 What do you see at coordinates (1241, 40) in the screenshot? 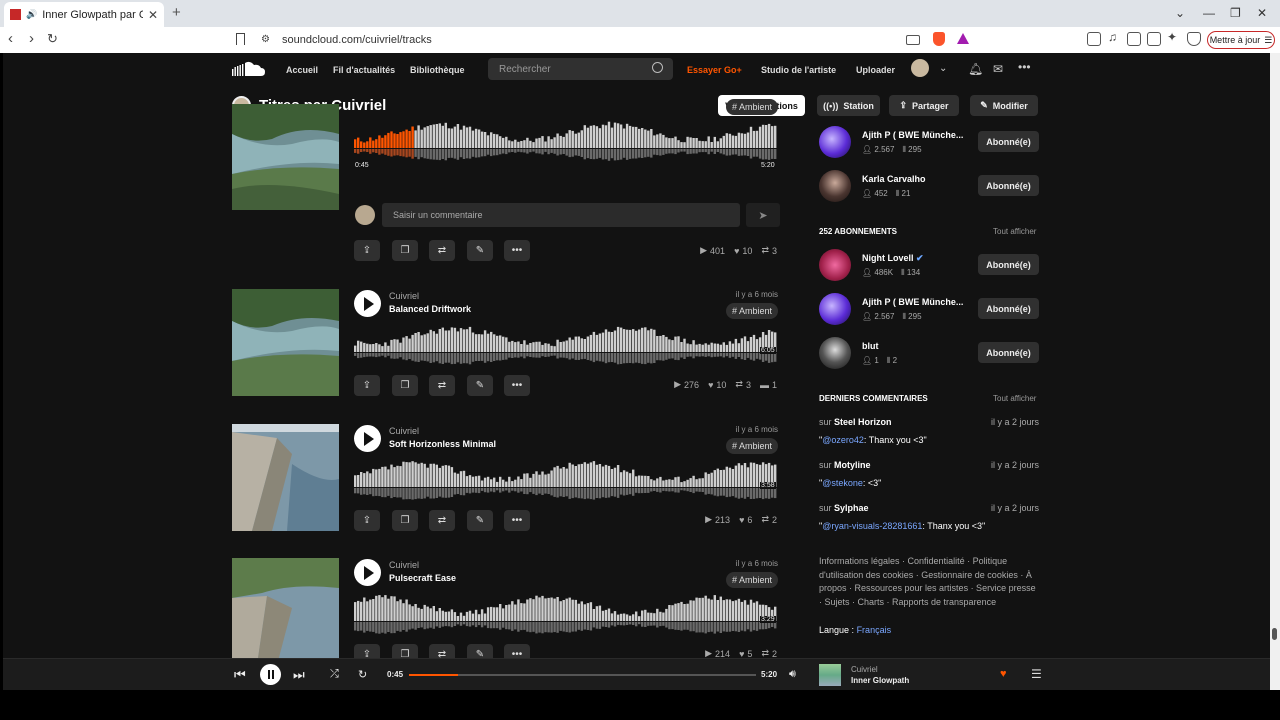
I see `update-button: Mettre à jour ☰` at bounding box center [1241, 40].